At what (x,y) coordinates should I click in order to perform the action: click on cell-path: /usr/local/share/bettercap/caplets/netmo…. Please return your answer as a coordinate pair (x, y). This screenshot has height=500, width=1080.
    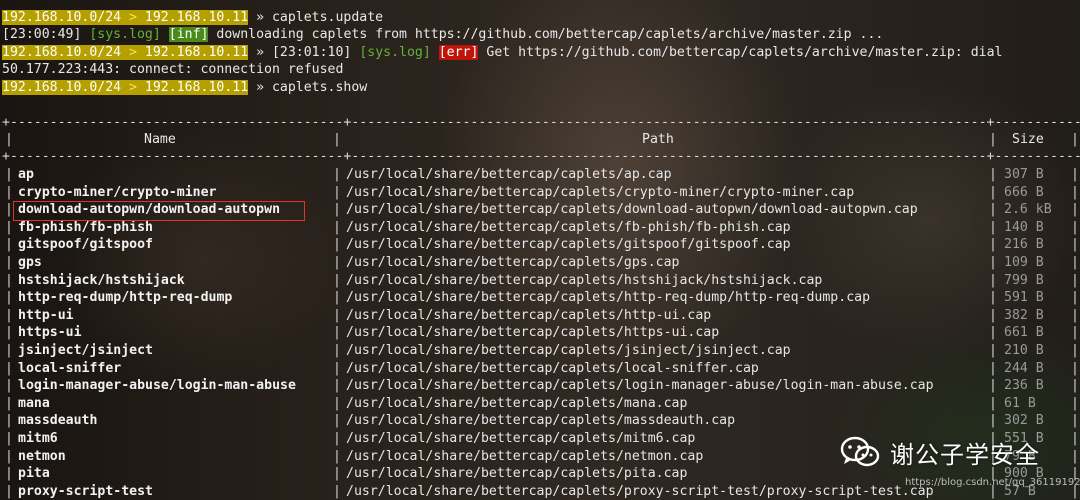
    Looking at the image, I should click on (525, 456).